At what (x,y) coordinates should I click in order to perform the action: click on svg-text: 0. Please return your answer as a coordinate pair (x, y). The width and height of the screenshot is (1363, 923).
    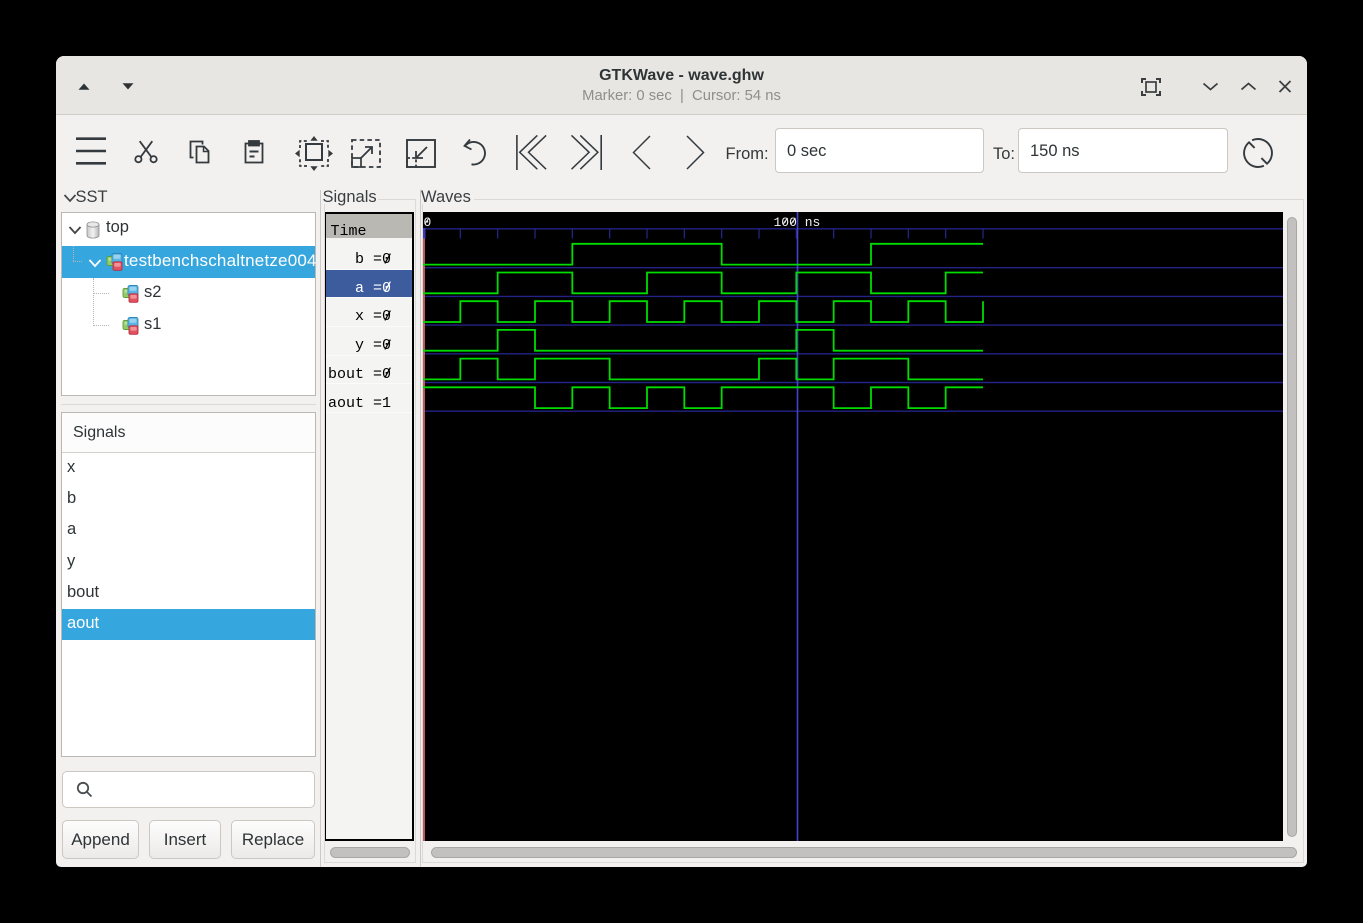
    Looking at the image, I should click on (428, 222).